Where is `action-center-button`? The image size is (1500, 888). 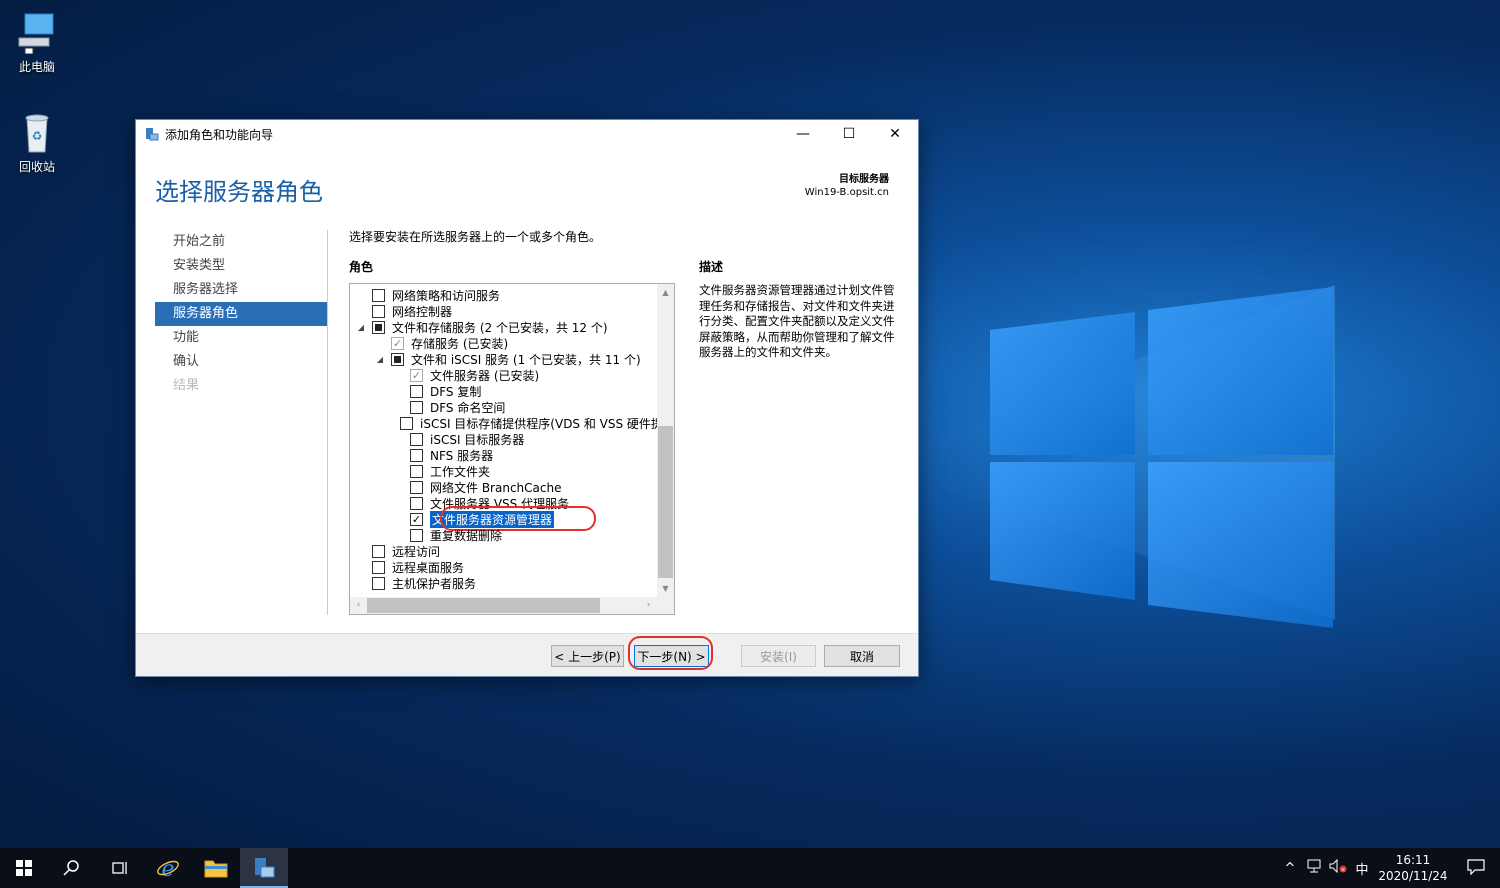
action-center-button is located at coordinates (1476, 868).